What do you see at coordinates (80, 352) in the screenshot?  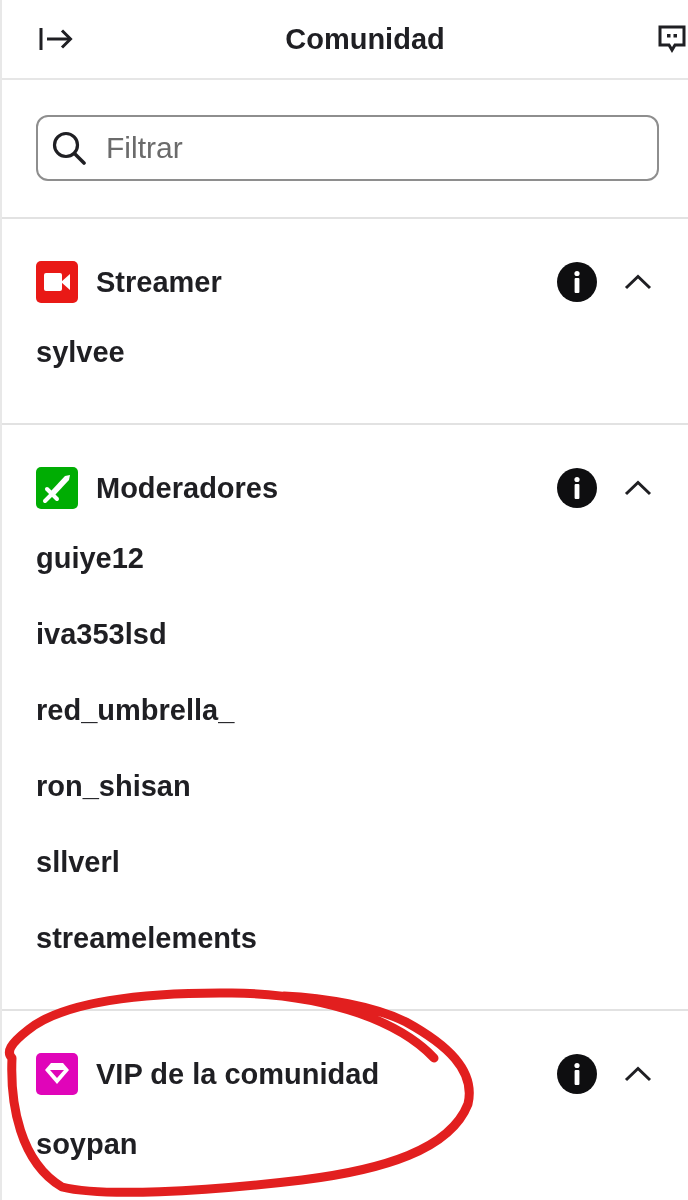 I see `user-list-item: sylvee` at bounding box center [80, 352].